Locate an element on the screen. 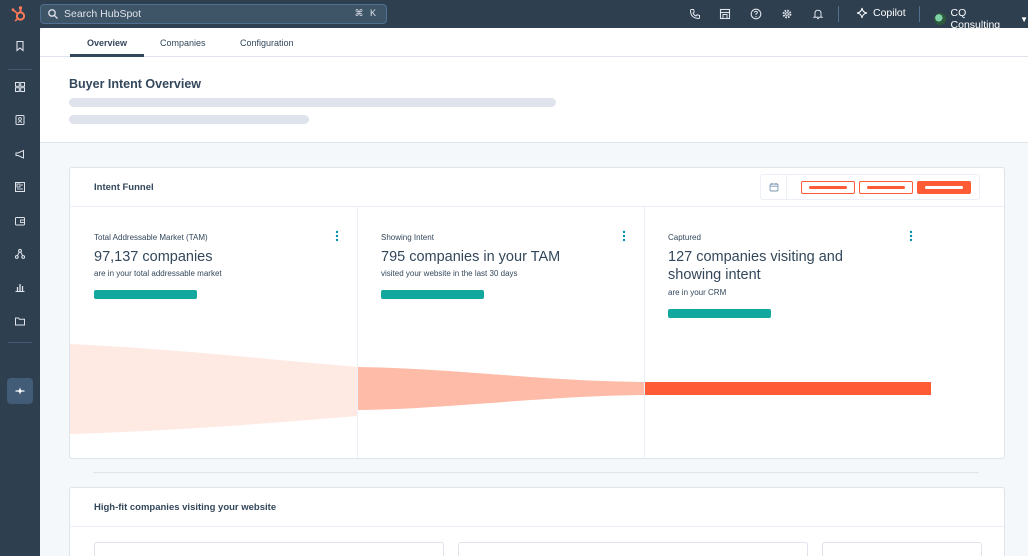 This screenshot has height=556, width=1028. avatar is located at coordinates (940, 19).